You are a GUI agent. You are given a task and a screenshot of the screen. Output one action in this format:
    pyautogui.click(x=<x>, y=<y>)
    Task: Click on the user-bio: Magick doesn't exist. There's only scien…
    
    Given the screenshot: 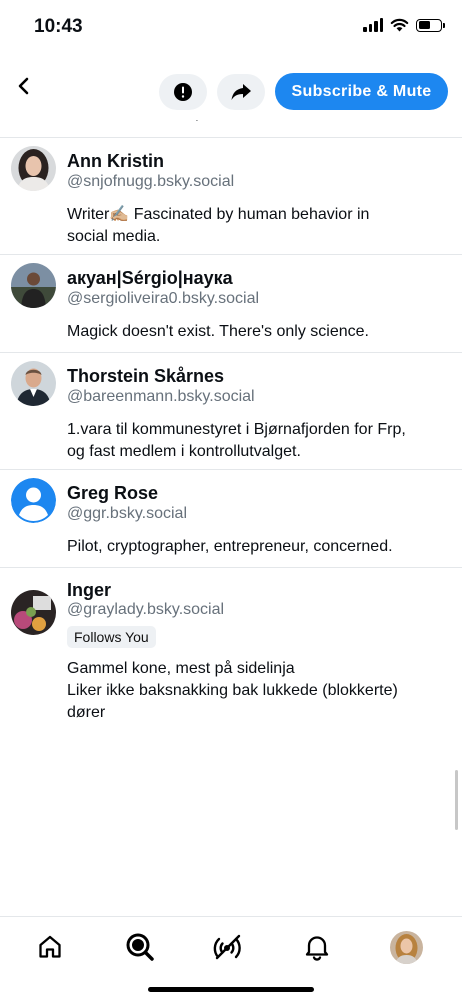 What is the action you would take?
    pyautogui.click(x=218, y=331)
    